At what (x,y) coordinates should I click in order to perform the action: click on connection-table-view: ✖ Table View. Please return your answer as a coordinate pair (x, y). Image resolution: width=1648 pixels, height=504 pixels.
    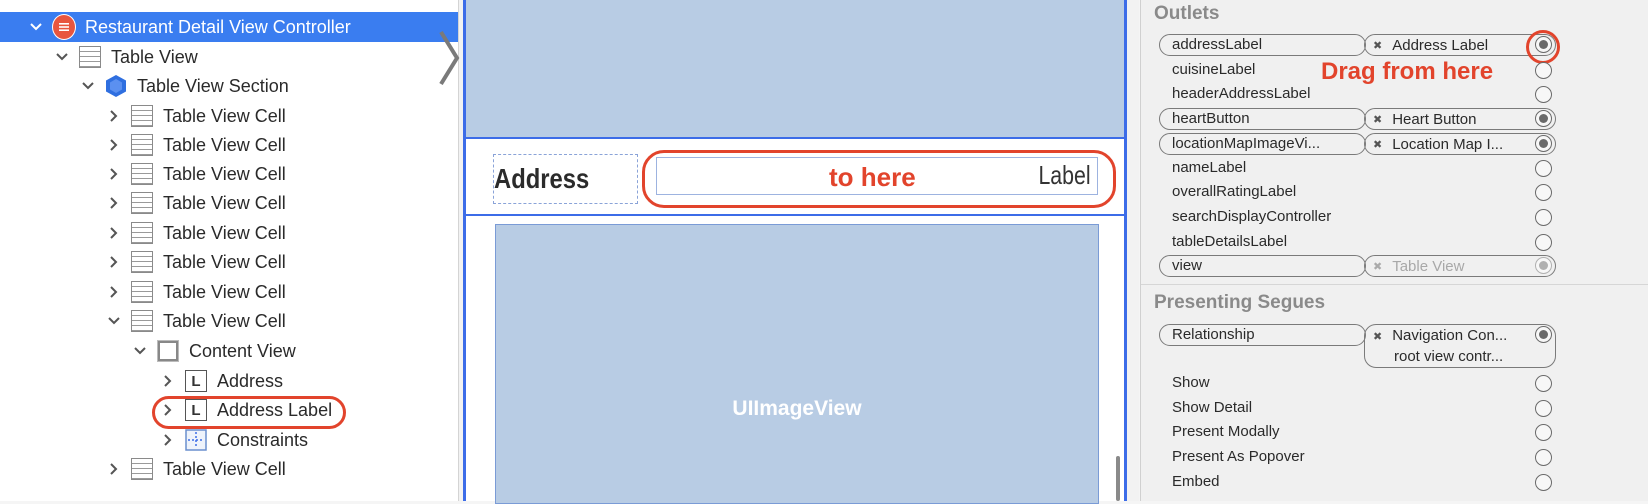
    Looking at the image, I should click on (1460, 266).